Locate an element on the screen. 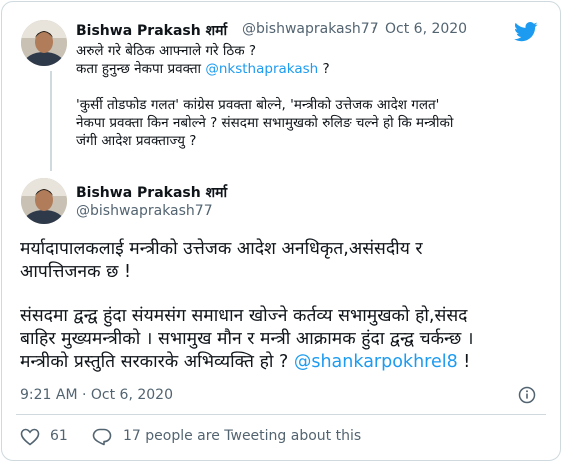 The width and height of the screenshot is (579, 467). reply-line-5: जंगी आदेश प्रवक्ताज्यु ? is located at coordinates (136, 141).